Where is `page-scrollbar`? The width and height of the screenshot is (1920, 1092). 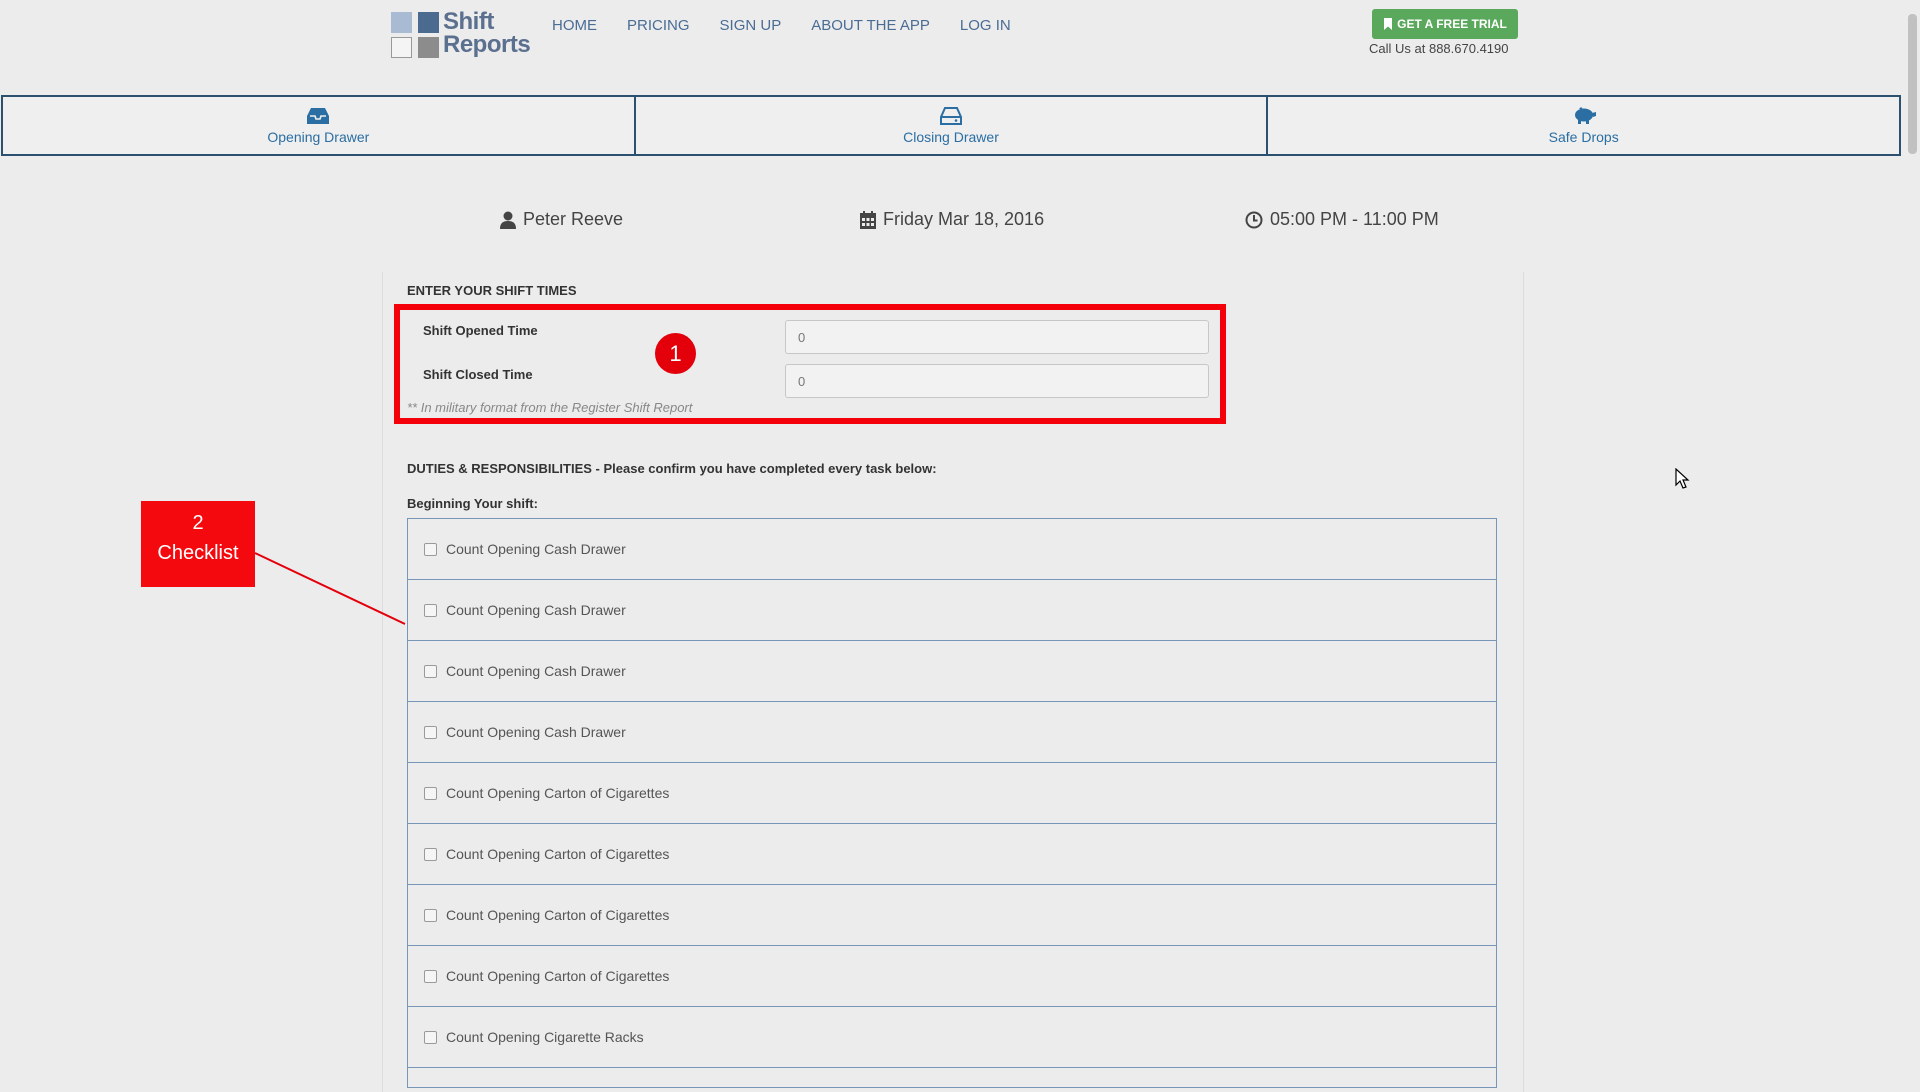
page-scrollbar is located at coordinates (1912, 540).